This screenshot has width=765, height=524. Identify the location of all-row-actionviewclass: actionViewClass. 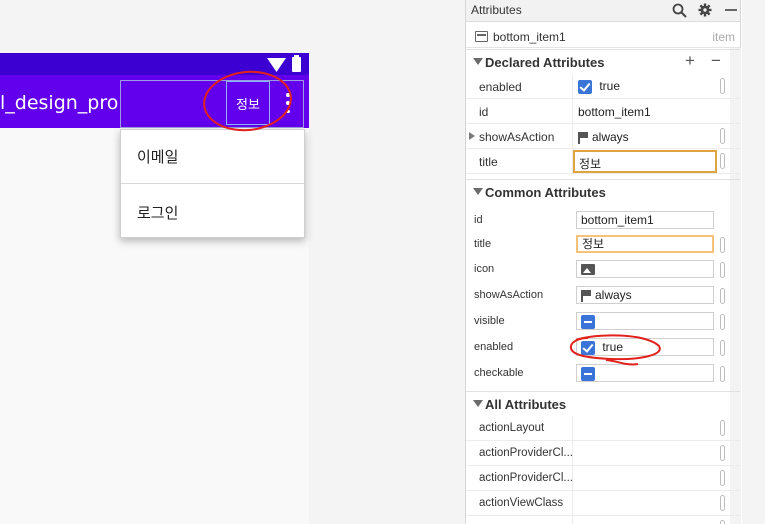
(603, 503).